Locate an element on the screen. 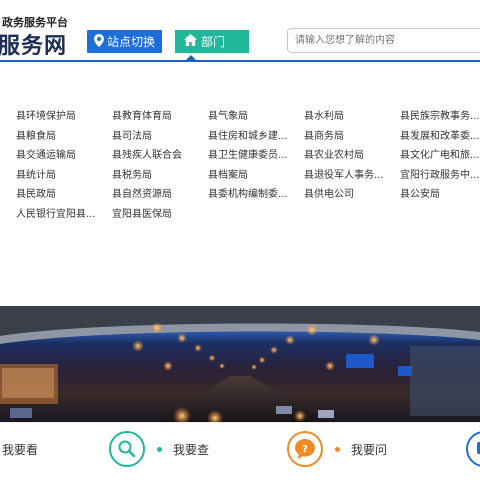 This screenshot has width=480, height=480. nav-complaint is located at coordinates (473, 449).